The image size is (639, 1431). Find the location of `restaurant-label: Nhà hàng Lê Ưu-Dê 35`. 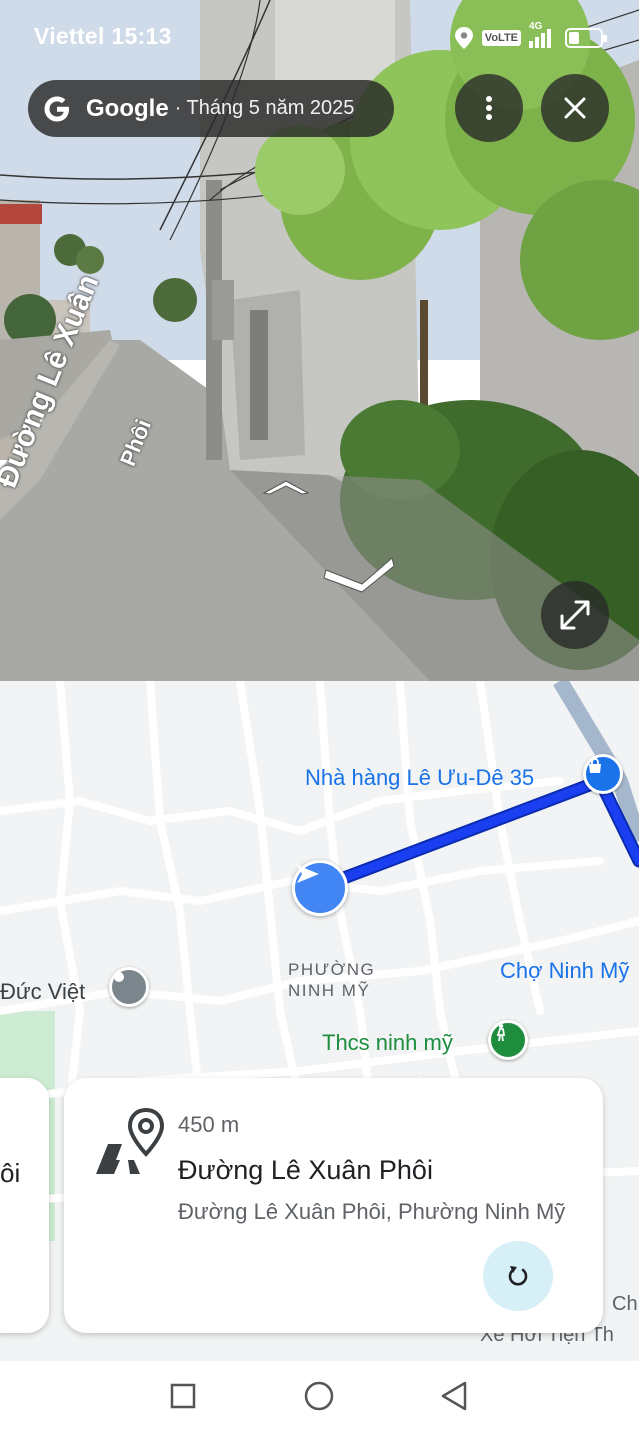

restaurant-label: Nhà hàng Lê Ưu-Dê 35 is located at coordinates (419, 778).